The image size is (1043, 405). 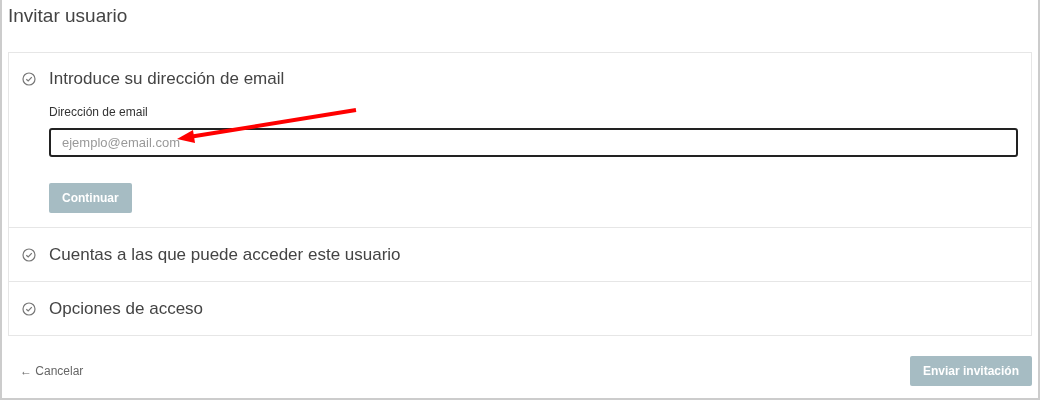 I want to click on step-title: Introduce su dirección de email, so click(x=167, y=79).